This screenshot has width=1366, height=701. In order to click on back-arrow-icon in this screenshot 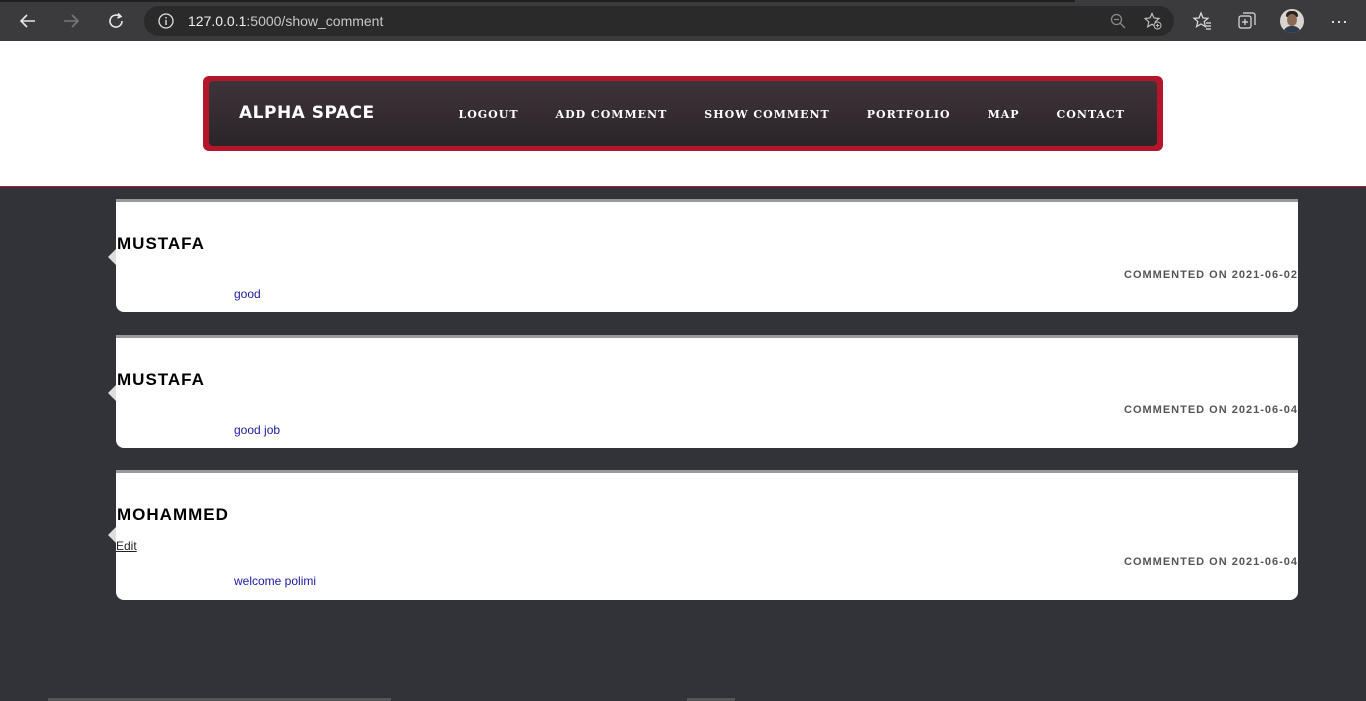, I will do `click(27, 21)`.